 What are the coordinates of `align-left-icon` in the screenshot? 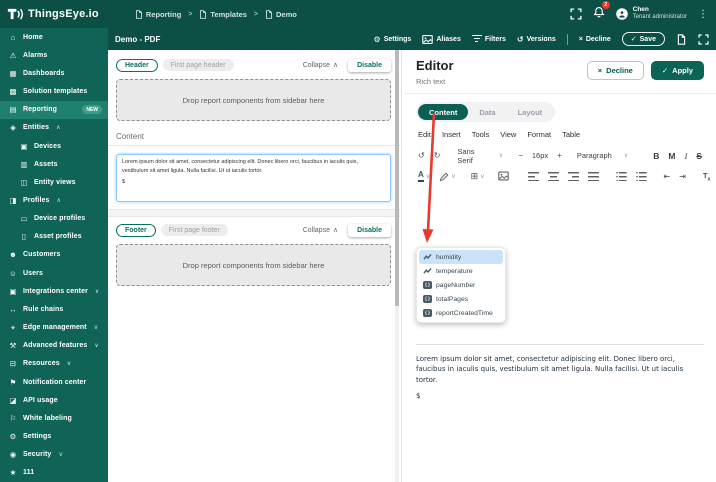 It's located at (533, 176).